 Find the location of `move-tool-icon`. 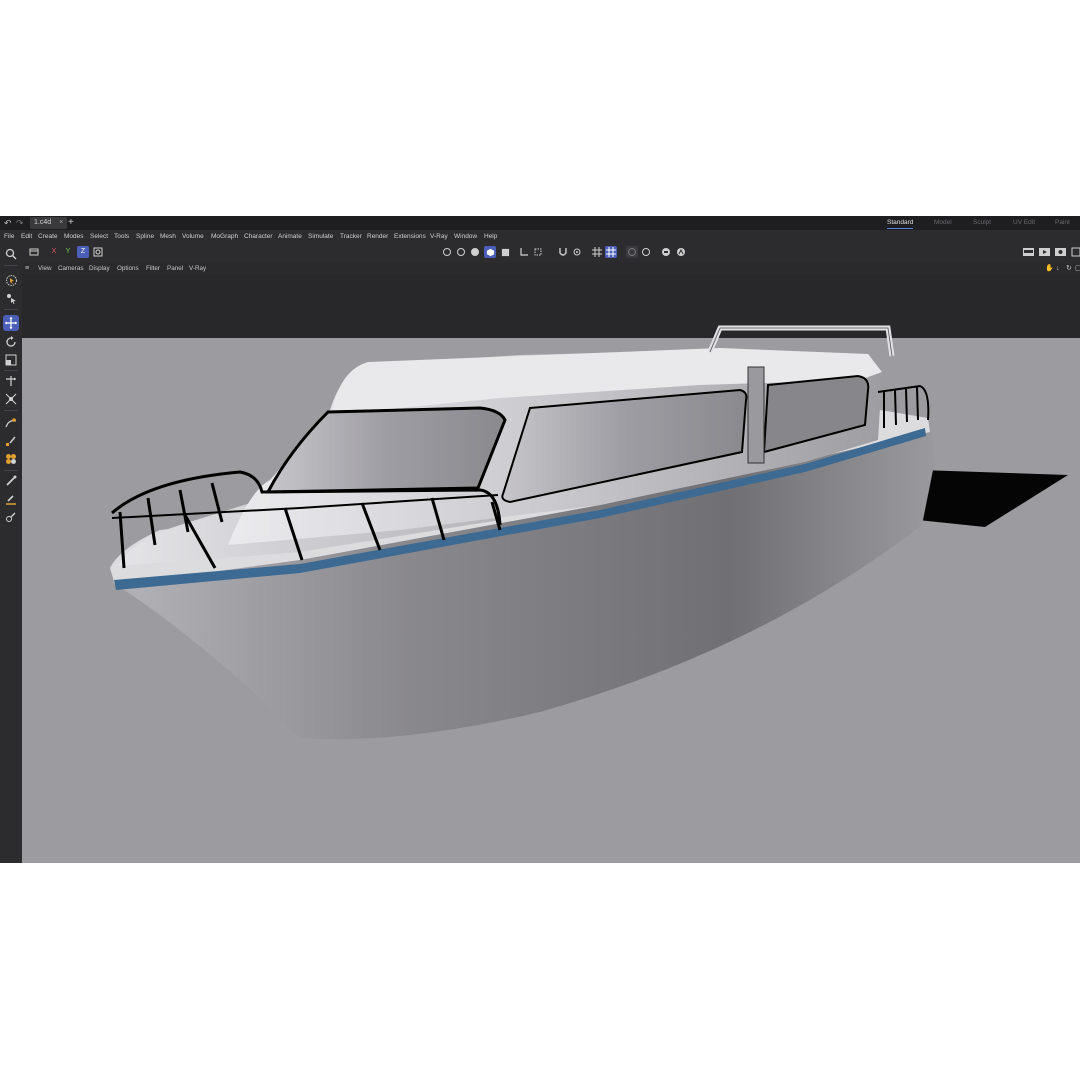

move-tool-icon is located at coordinates (11, 323).